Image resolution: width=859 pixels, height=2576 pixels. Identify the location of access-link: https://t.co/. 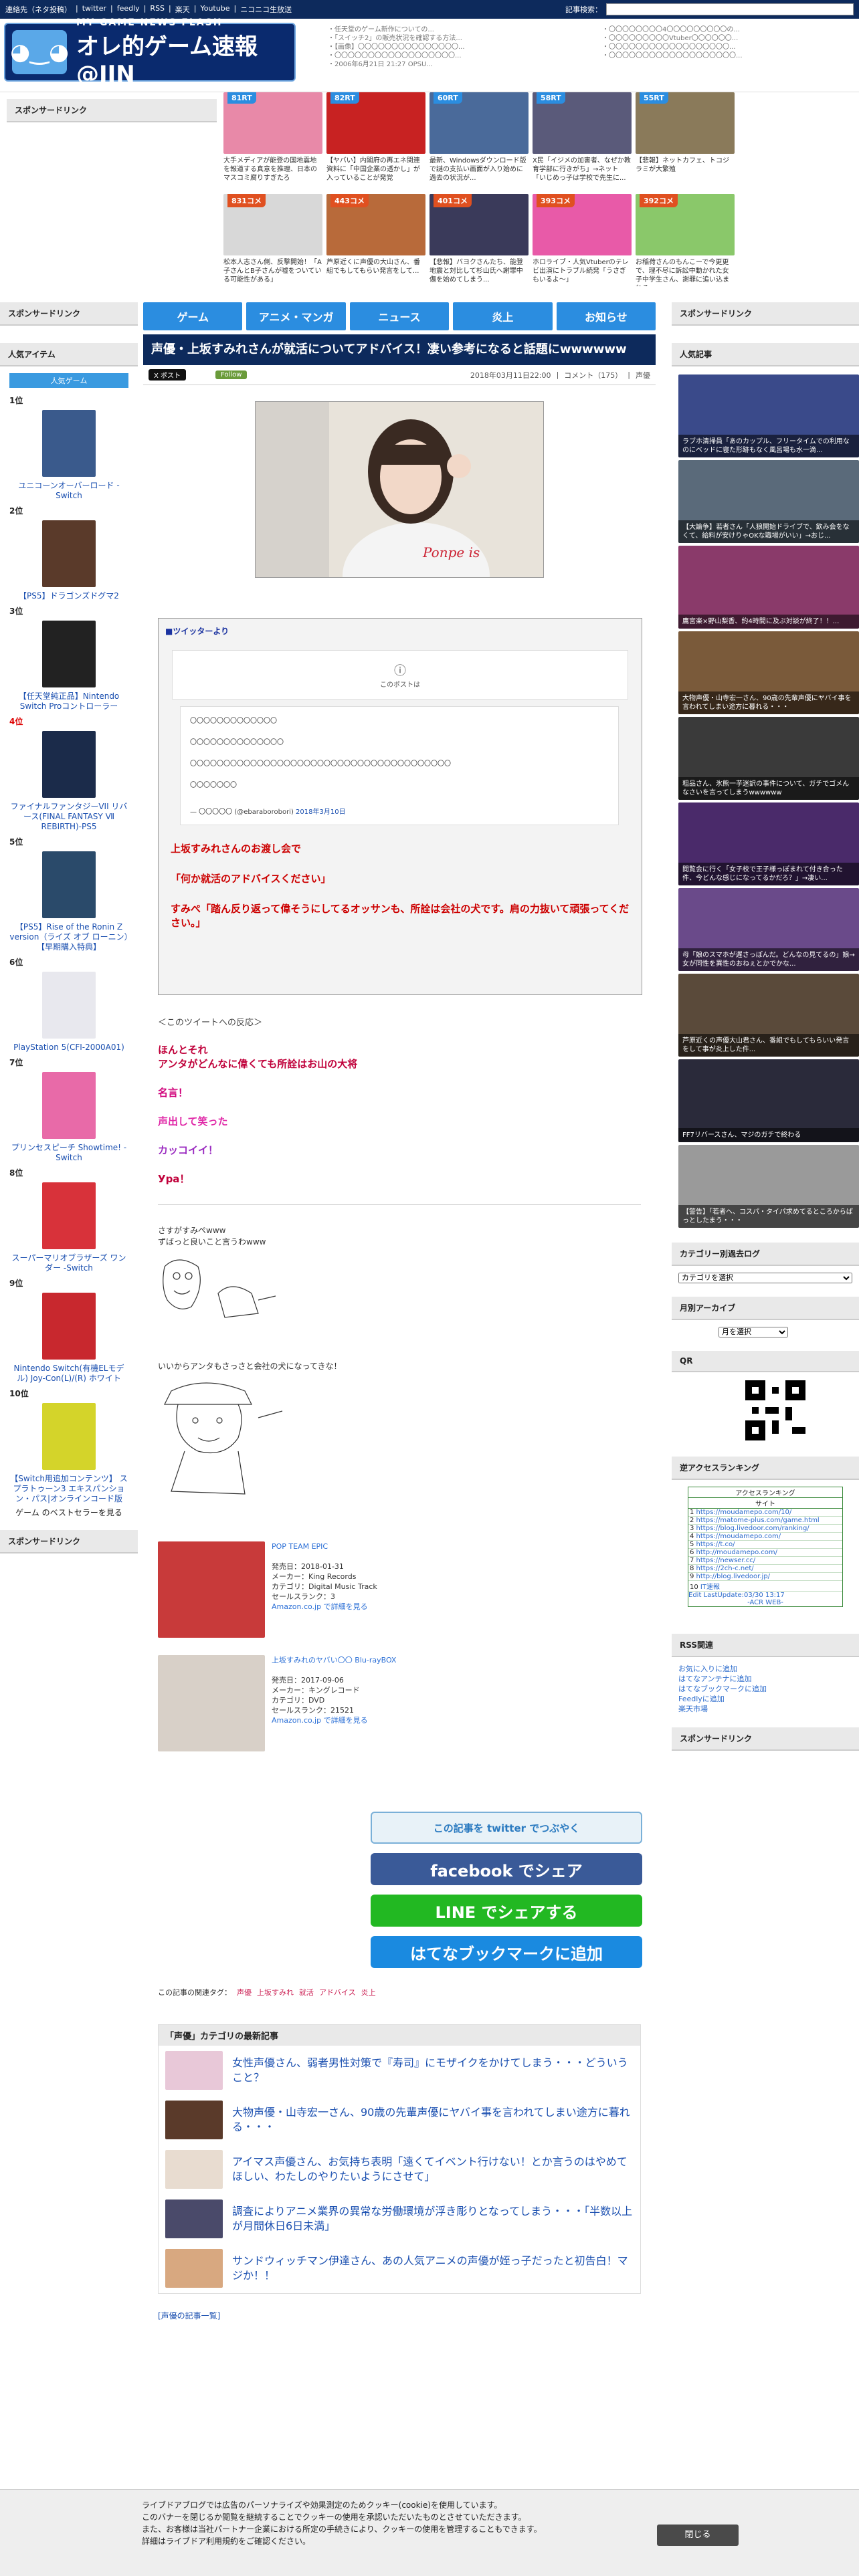
(715, 1544).